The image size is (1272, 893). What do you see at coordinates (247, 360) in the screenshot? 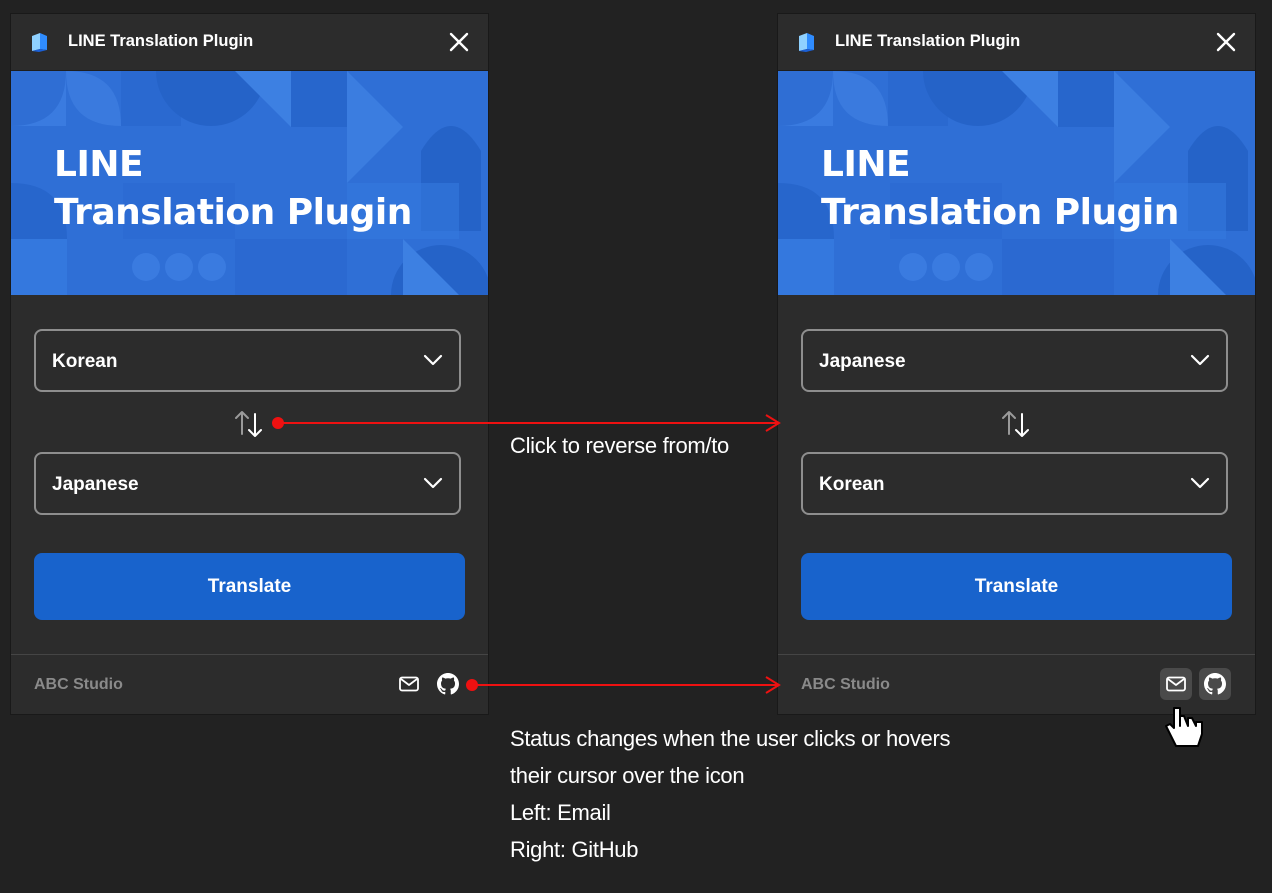
I see `from-language-select: Korean` at bounding box center [247, 360].